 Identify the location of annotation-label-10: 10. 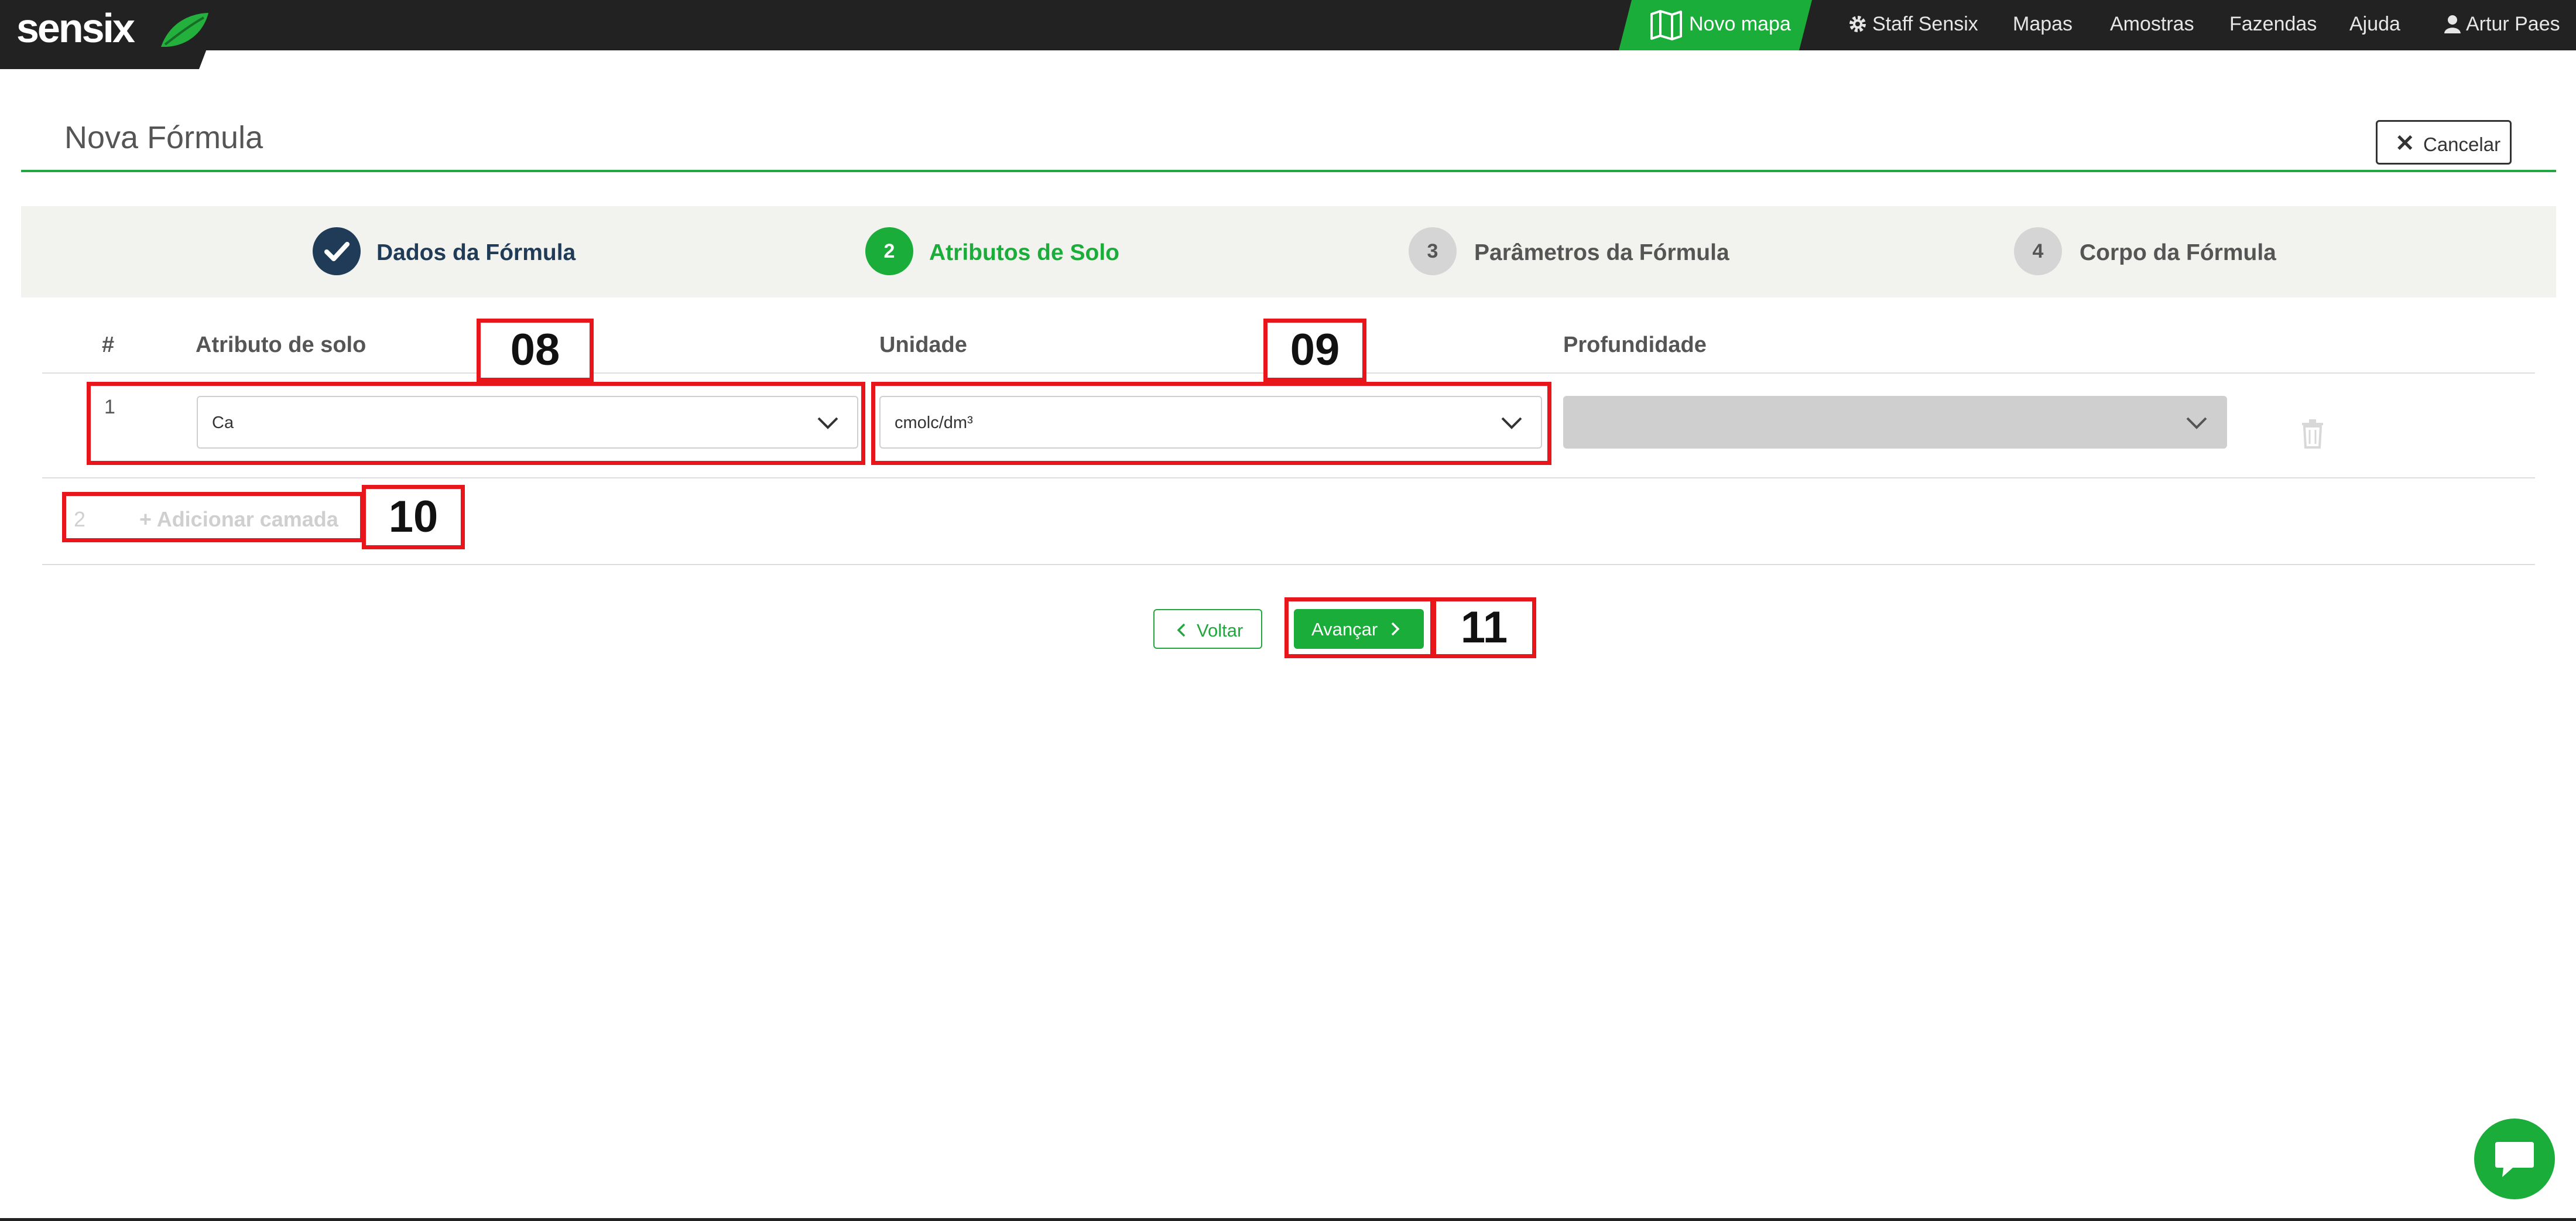
(413, 517).